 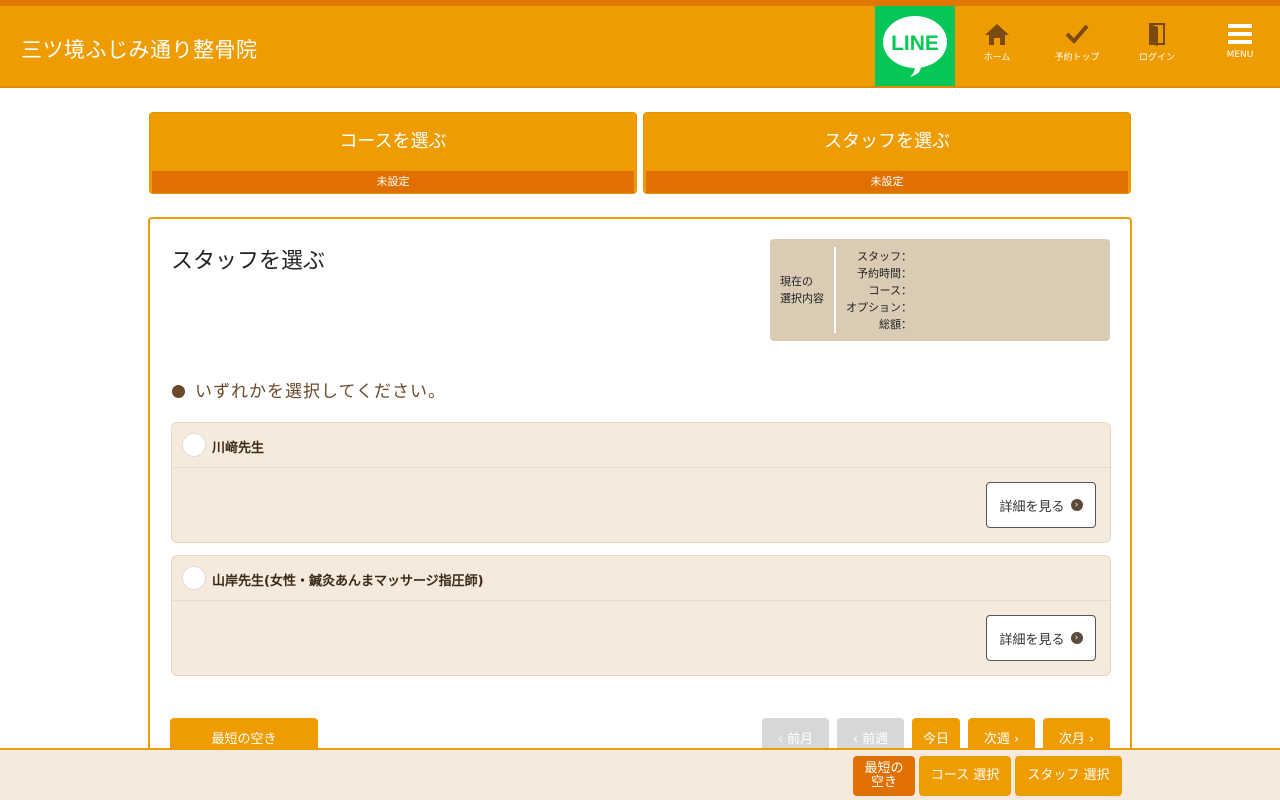 I want to click on bottom-action-bar: 最短の 空き コース 選択 スタッフ 選択, so click(x=640, y=774).